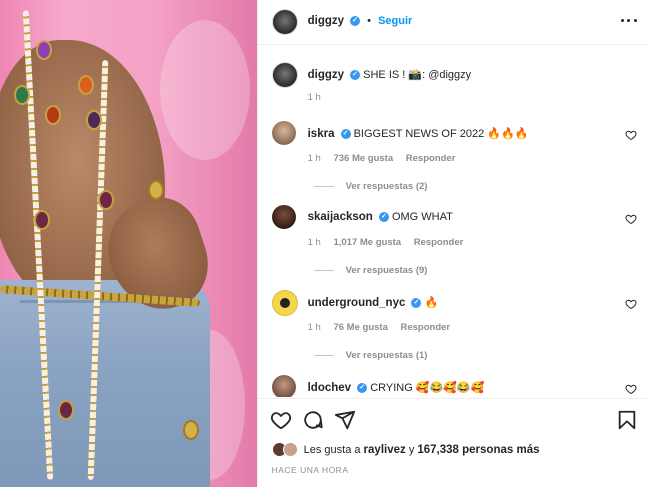 The height and width of the screenshot is (487, 650). I want to click on comment-text: CRYING 🥰😂🥰😂🥰, so click(427, 388).